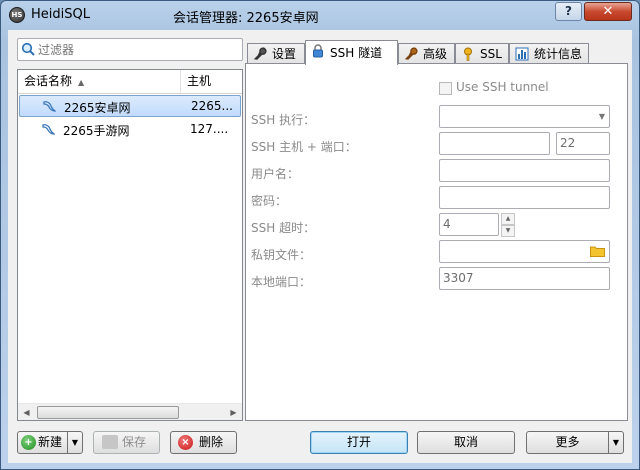 The image size is (640, 470). Describe the element at coordinates (96, 131) in the screenshot. I see `session-name: 2265手游网` at that location.